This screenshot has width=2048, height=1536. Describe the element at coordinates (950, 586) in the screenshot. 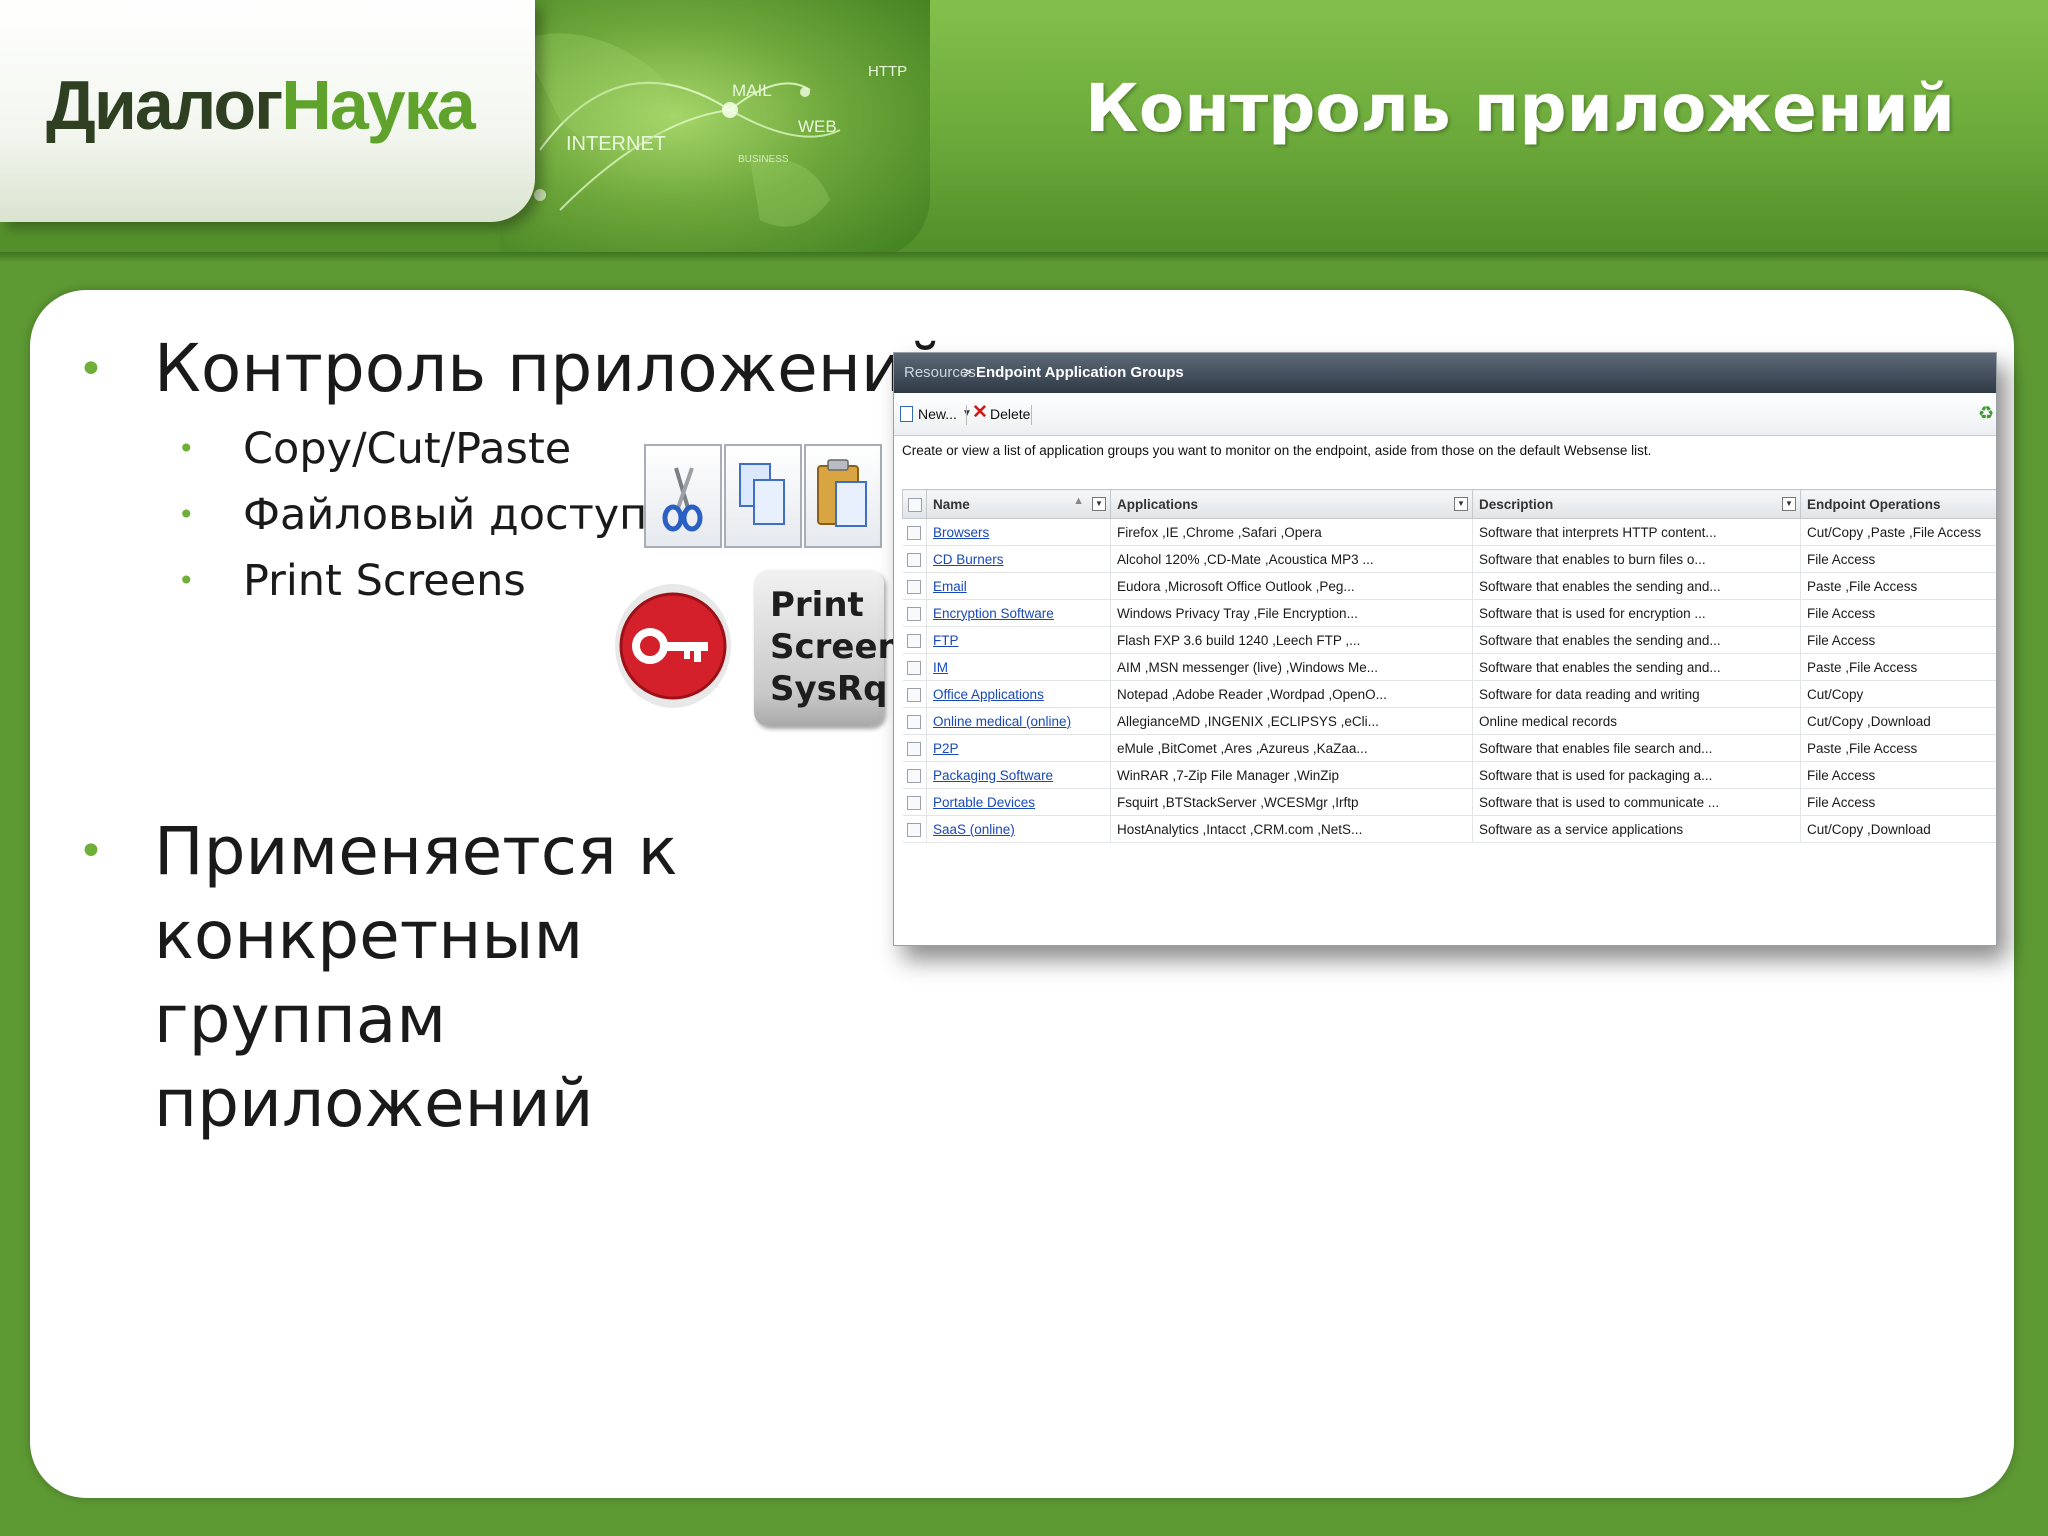

I see `row-name-link: Email` at that location.